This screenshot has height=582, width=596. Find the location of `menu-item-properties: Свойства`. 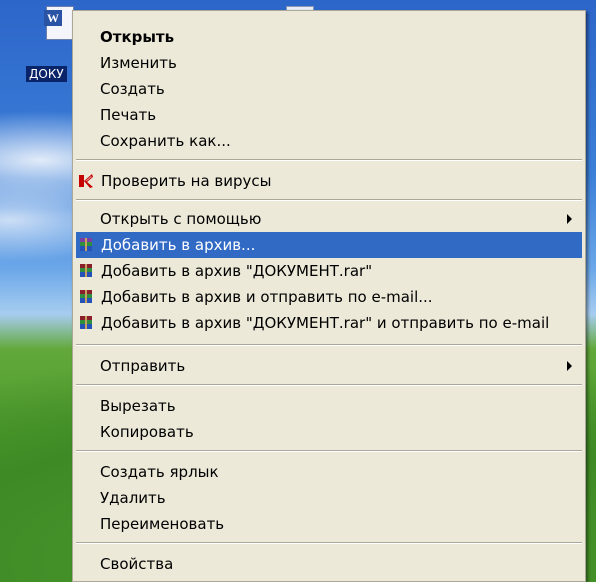

menu-item-properties: Свойства is located at coordinates (329, 564).